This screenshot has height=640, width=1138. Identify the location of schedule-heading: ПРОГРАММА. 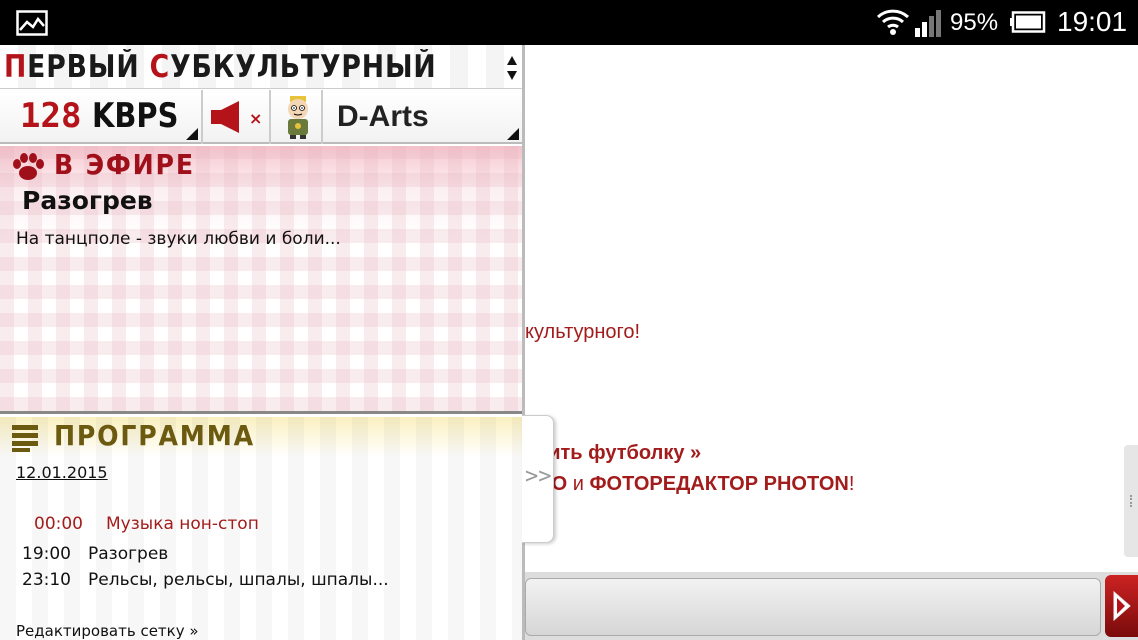
(154, 435).